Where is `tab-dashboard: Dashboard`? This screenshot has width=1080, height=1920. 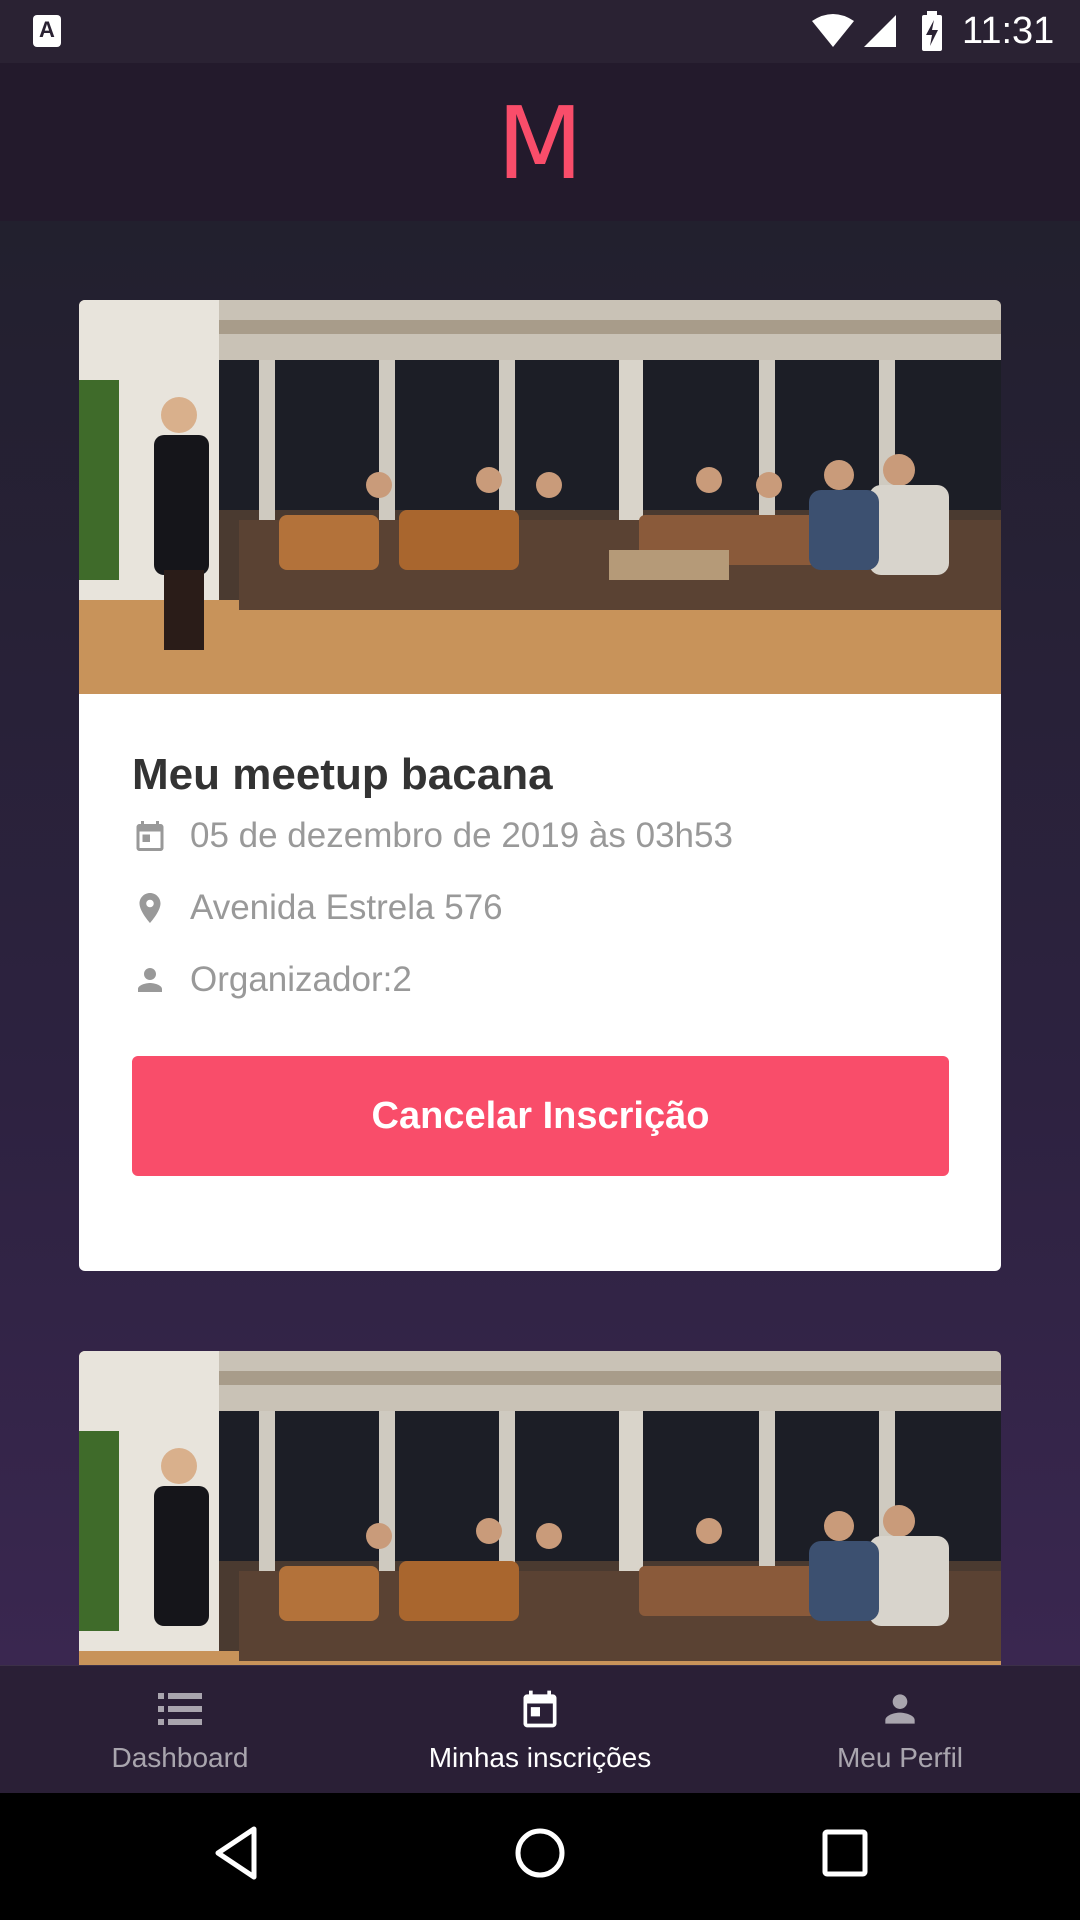 tab-dashboard: Dashboard is located at coordinates (180, 1729).